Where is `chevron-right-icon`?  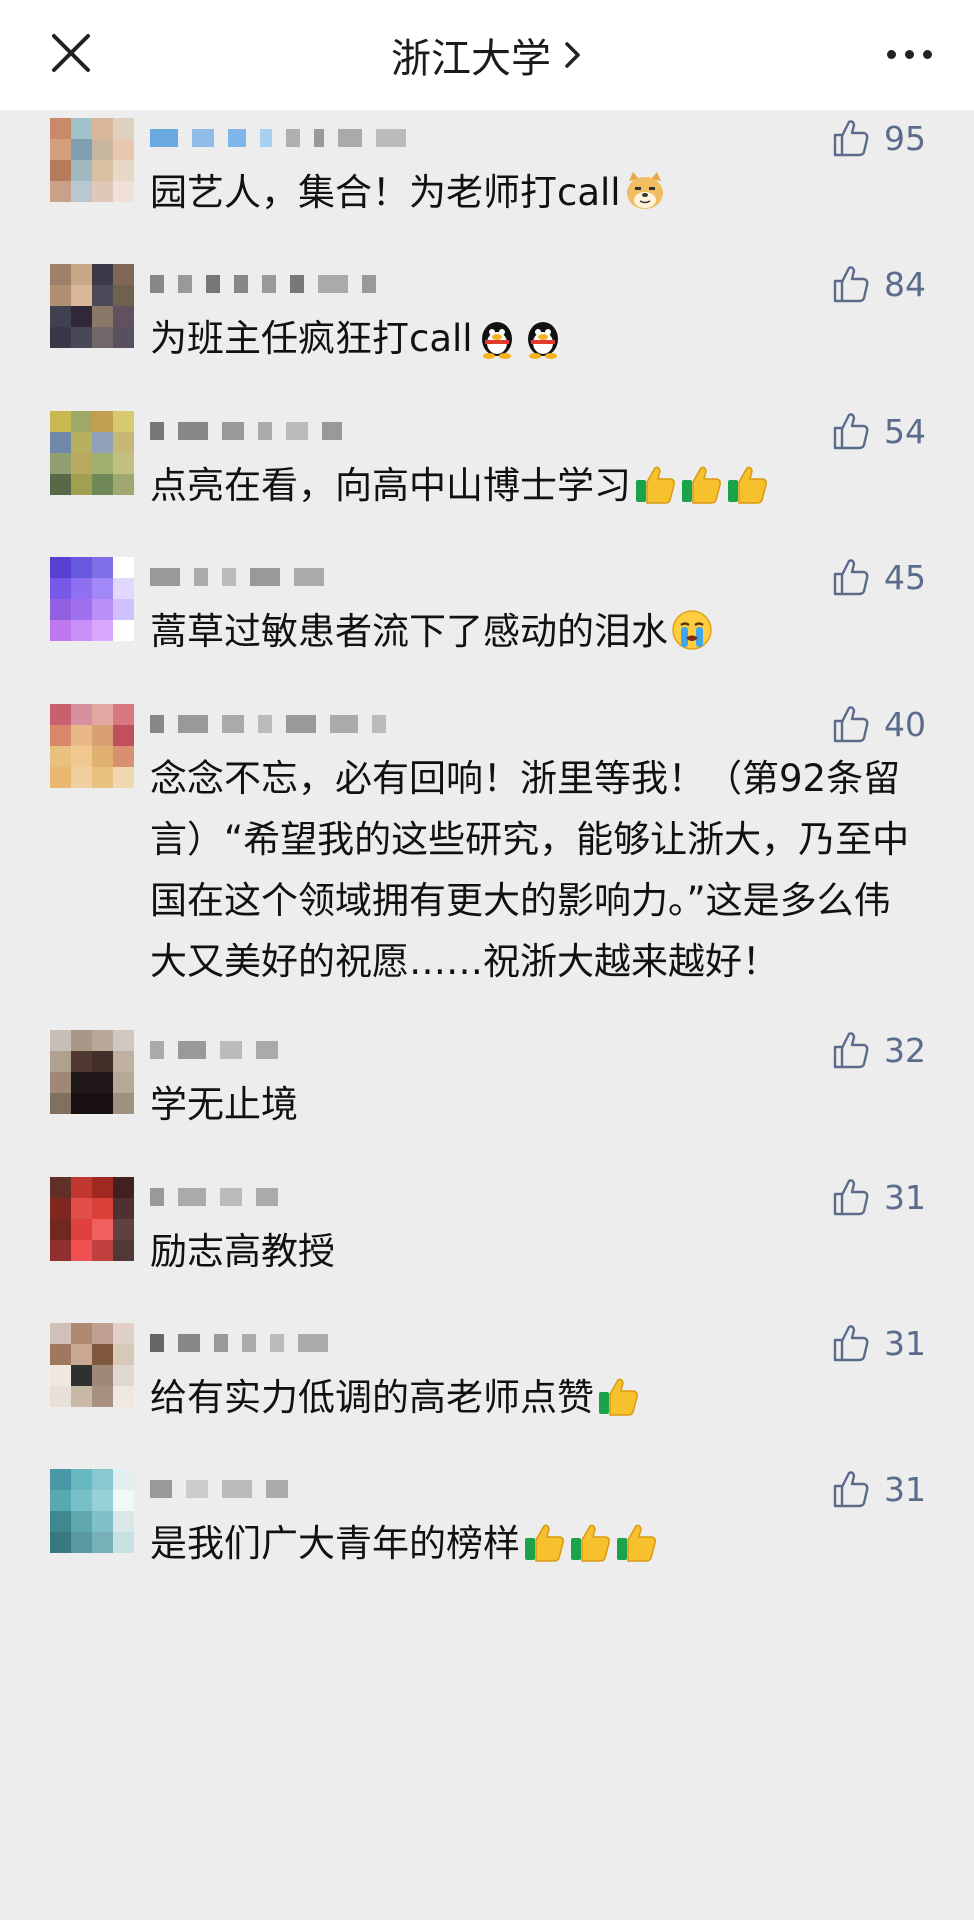 chevron-right-icon is located at coordinates (572, 55).